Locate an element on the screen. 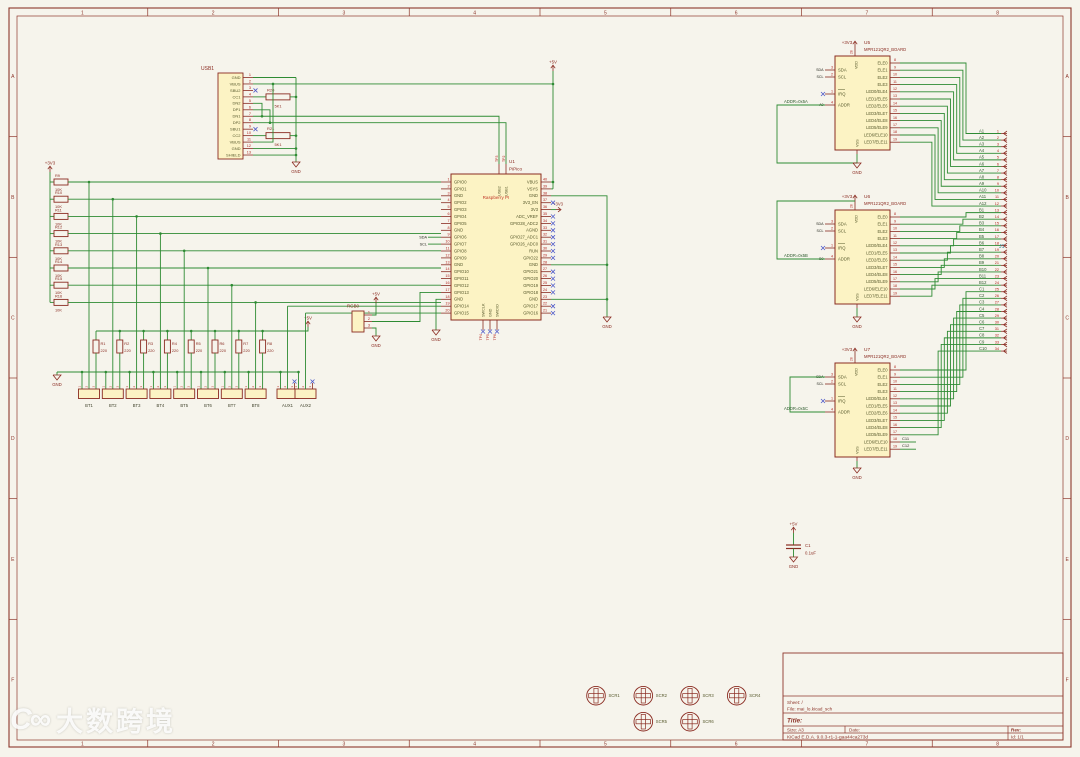 This screenshot has width=1080, height=757. frame-col-label: 3 is located at coordinates (343, 13).